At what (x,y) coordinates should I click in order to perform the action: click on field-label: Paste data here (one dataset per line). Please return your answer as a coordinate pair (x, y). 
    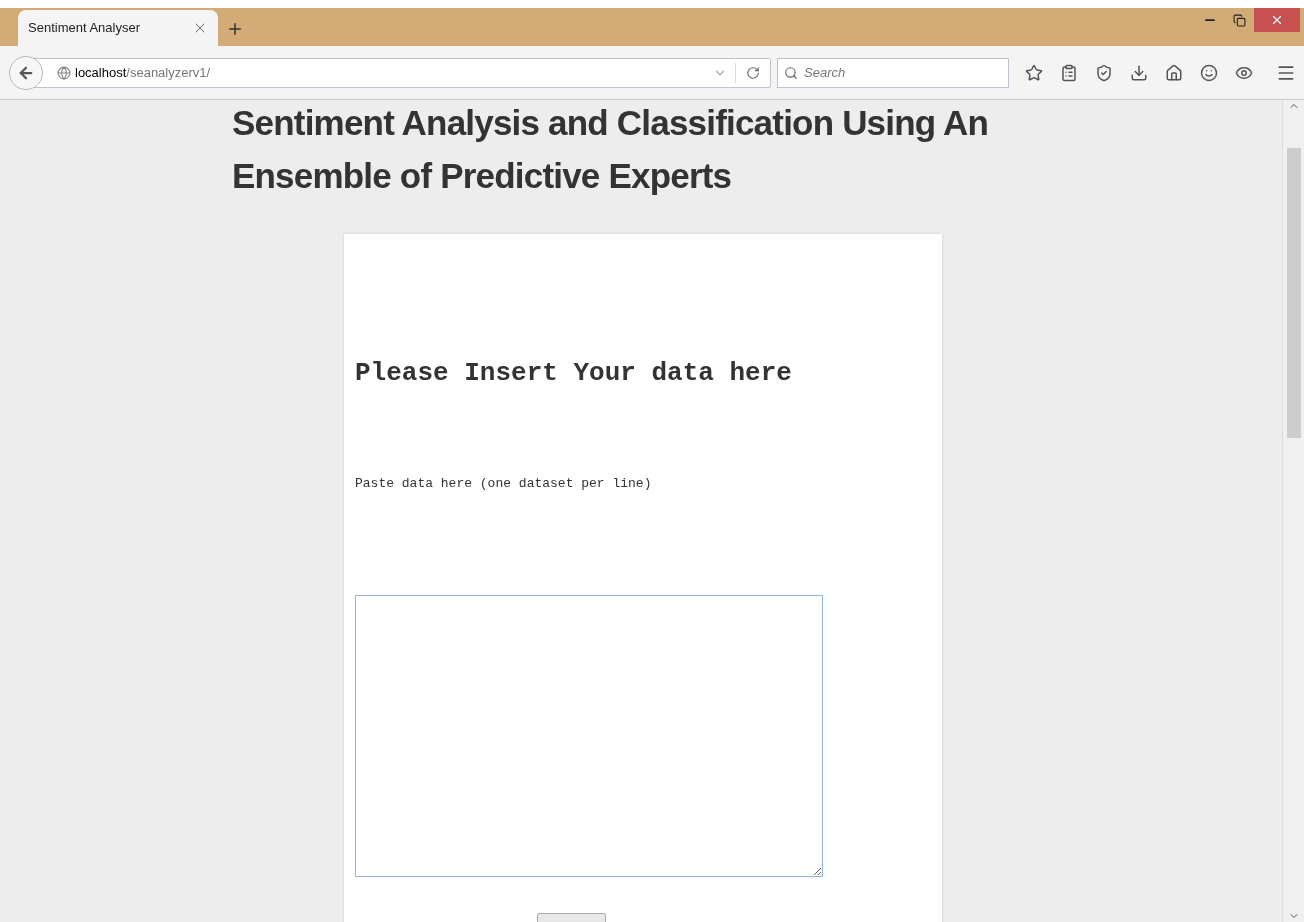
    Looking at the image, I should click on (504, 484).